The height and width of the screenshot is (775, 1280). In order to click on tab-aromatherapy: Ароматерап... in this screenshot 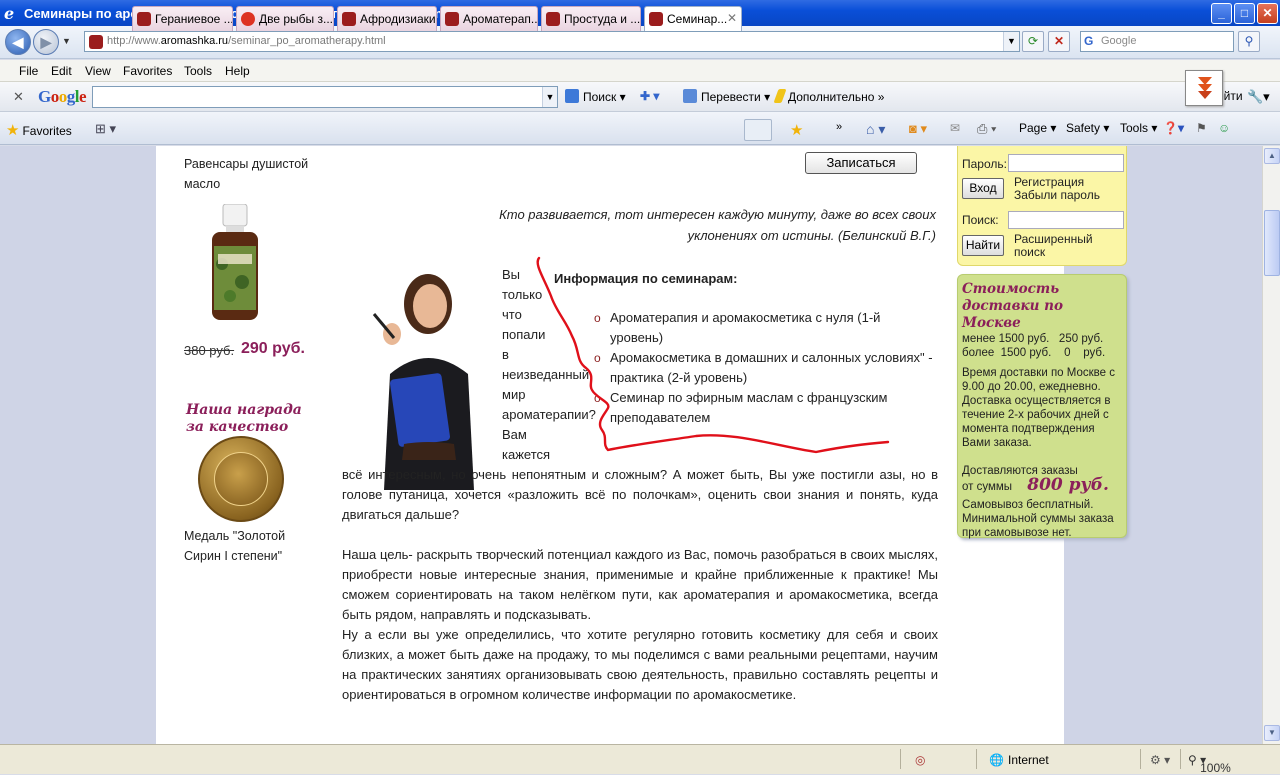, I will do `click(489, 18)`.